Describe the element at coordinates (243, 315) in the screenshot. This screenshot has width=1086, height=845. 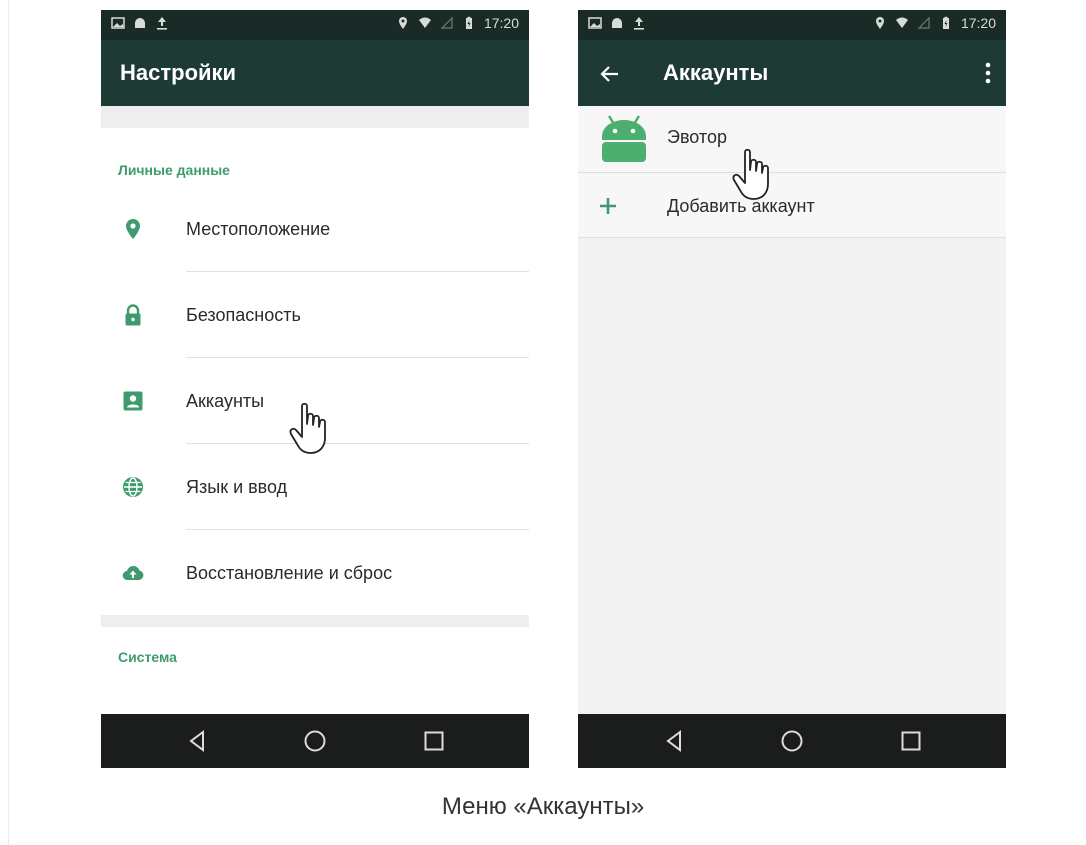
I see `settings-item-label: Безопасность` at that location.